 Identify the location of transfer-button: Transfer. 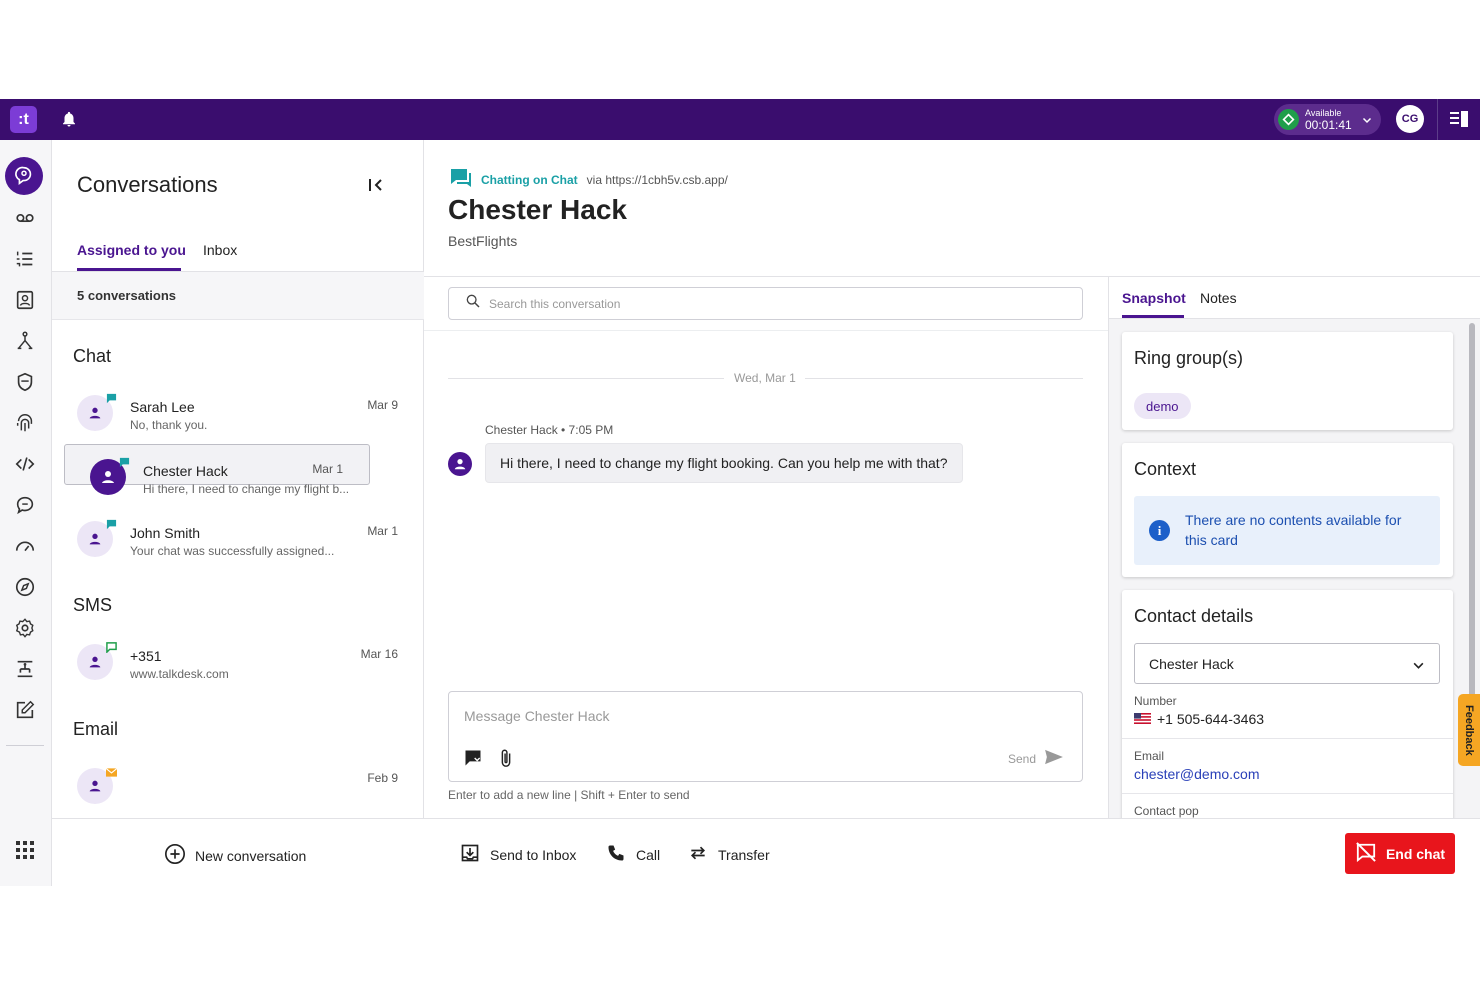
(729, 854).